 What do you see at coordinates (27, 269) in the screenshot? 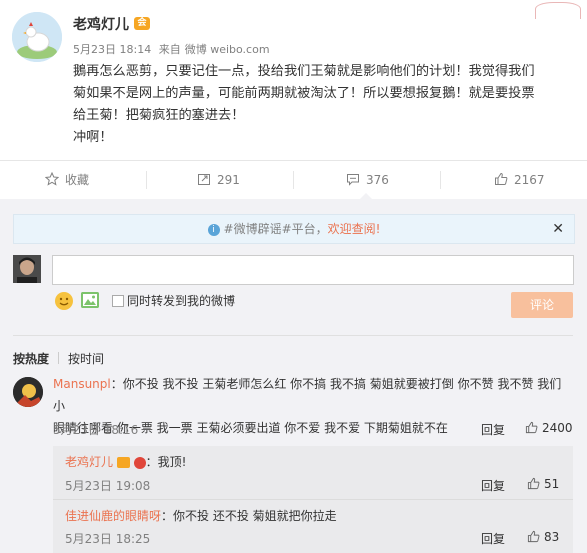
I see `my-avatar` at bounding box center [27, 269].